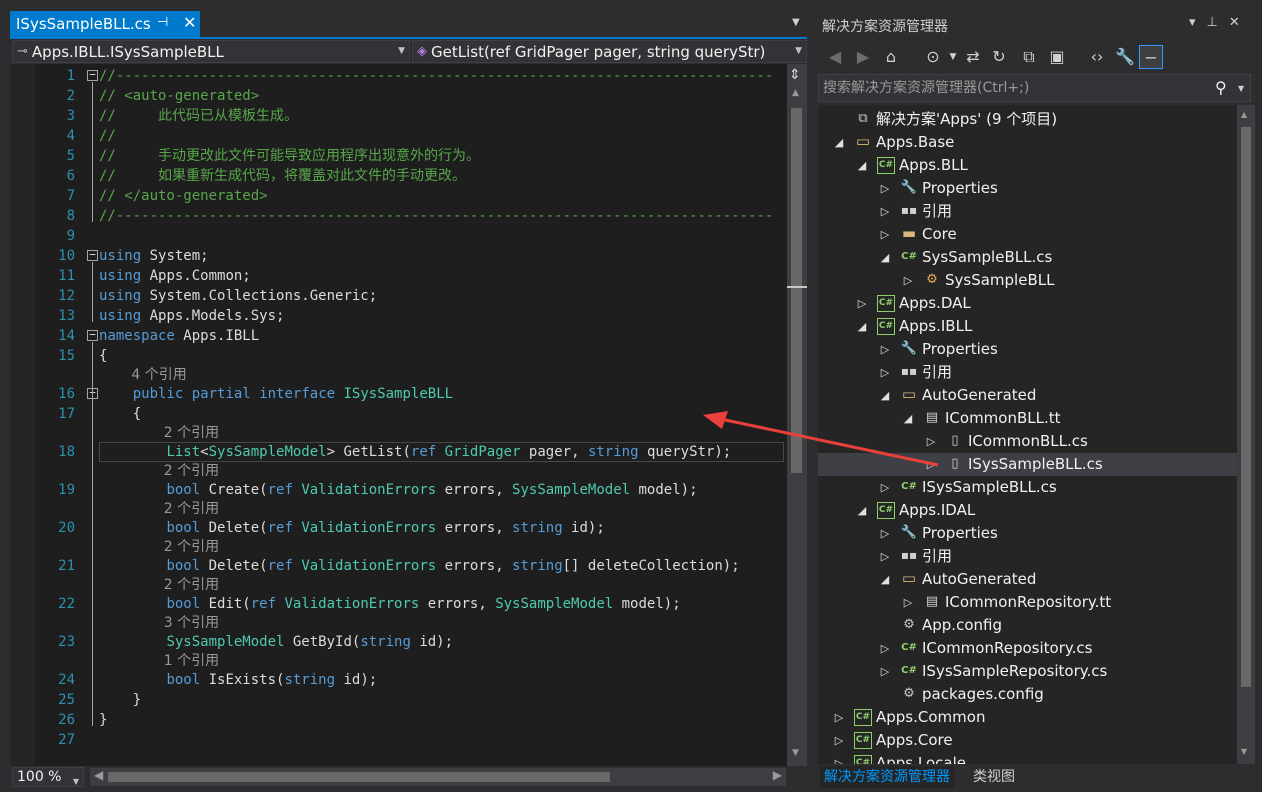 This screenshot has width=1262, height=792. Describe the element at coordinates (1151, 57) in the screenshot. I see `preview-selected-items-icon: −` at that location.